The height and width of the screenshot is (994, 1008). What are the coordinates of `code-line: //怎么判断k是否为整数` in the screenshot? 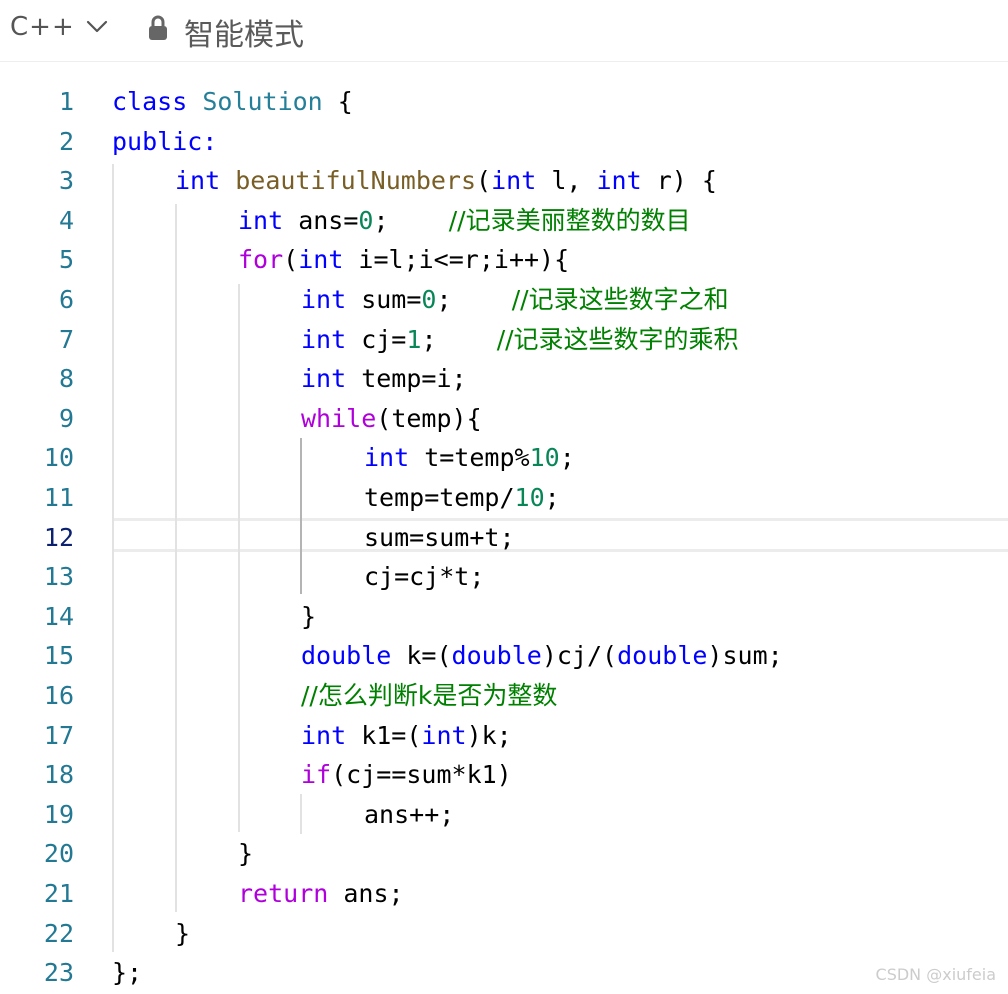 It's located at (429, 696).